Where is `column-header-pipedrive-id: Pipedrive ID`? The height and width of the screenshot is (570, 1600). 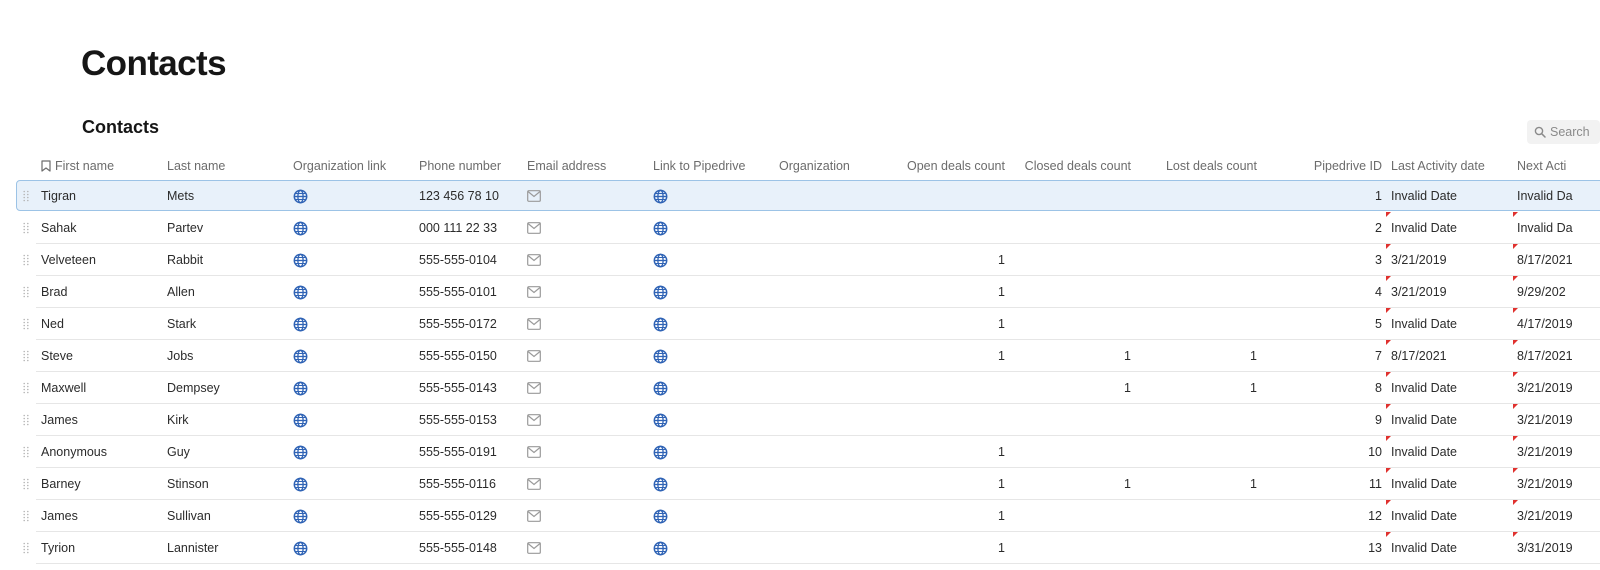 column-header-pipedrive-id: Pipedrive ID is located at coordinates (1337, 166).